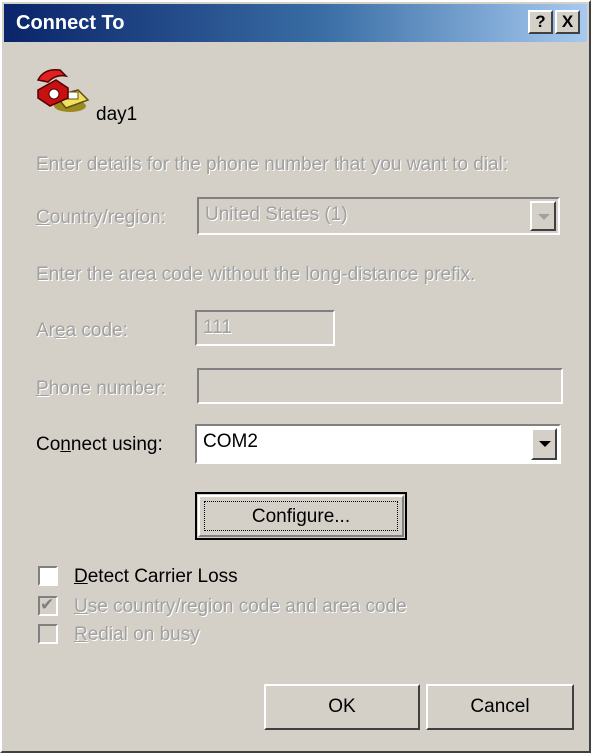  What do you see at coordinates (567, 22) in the screenshot?
I see `close-button: X` at bounding box center [567, 22].